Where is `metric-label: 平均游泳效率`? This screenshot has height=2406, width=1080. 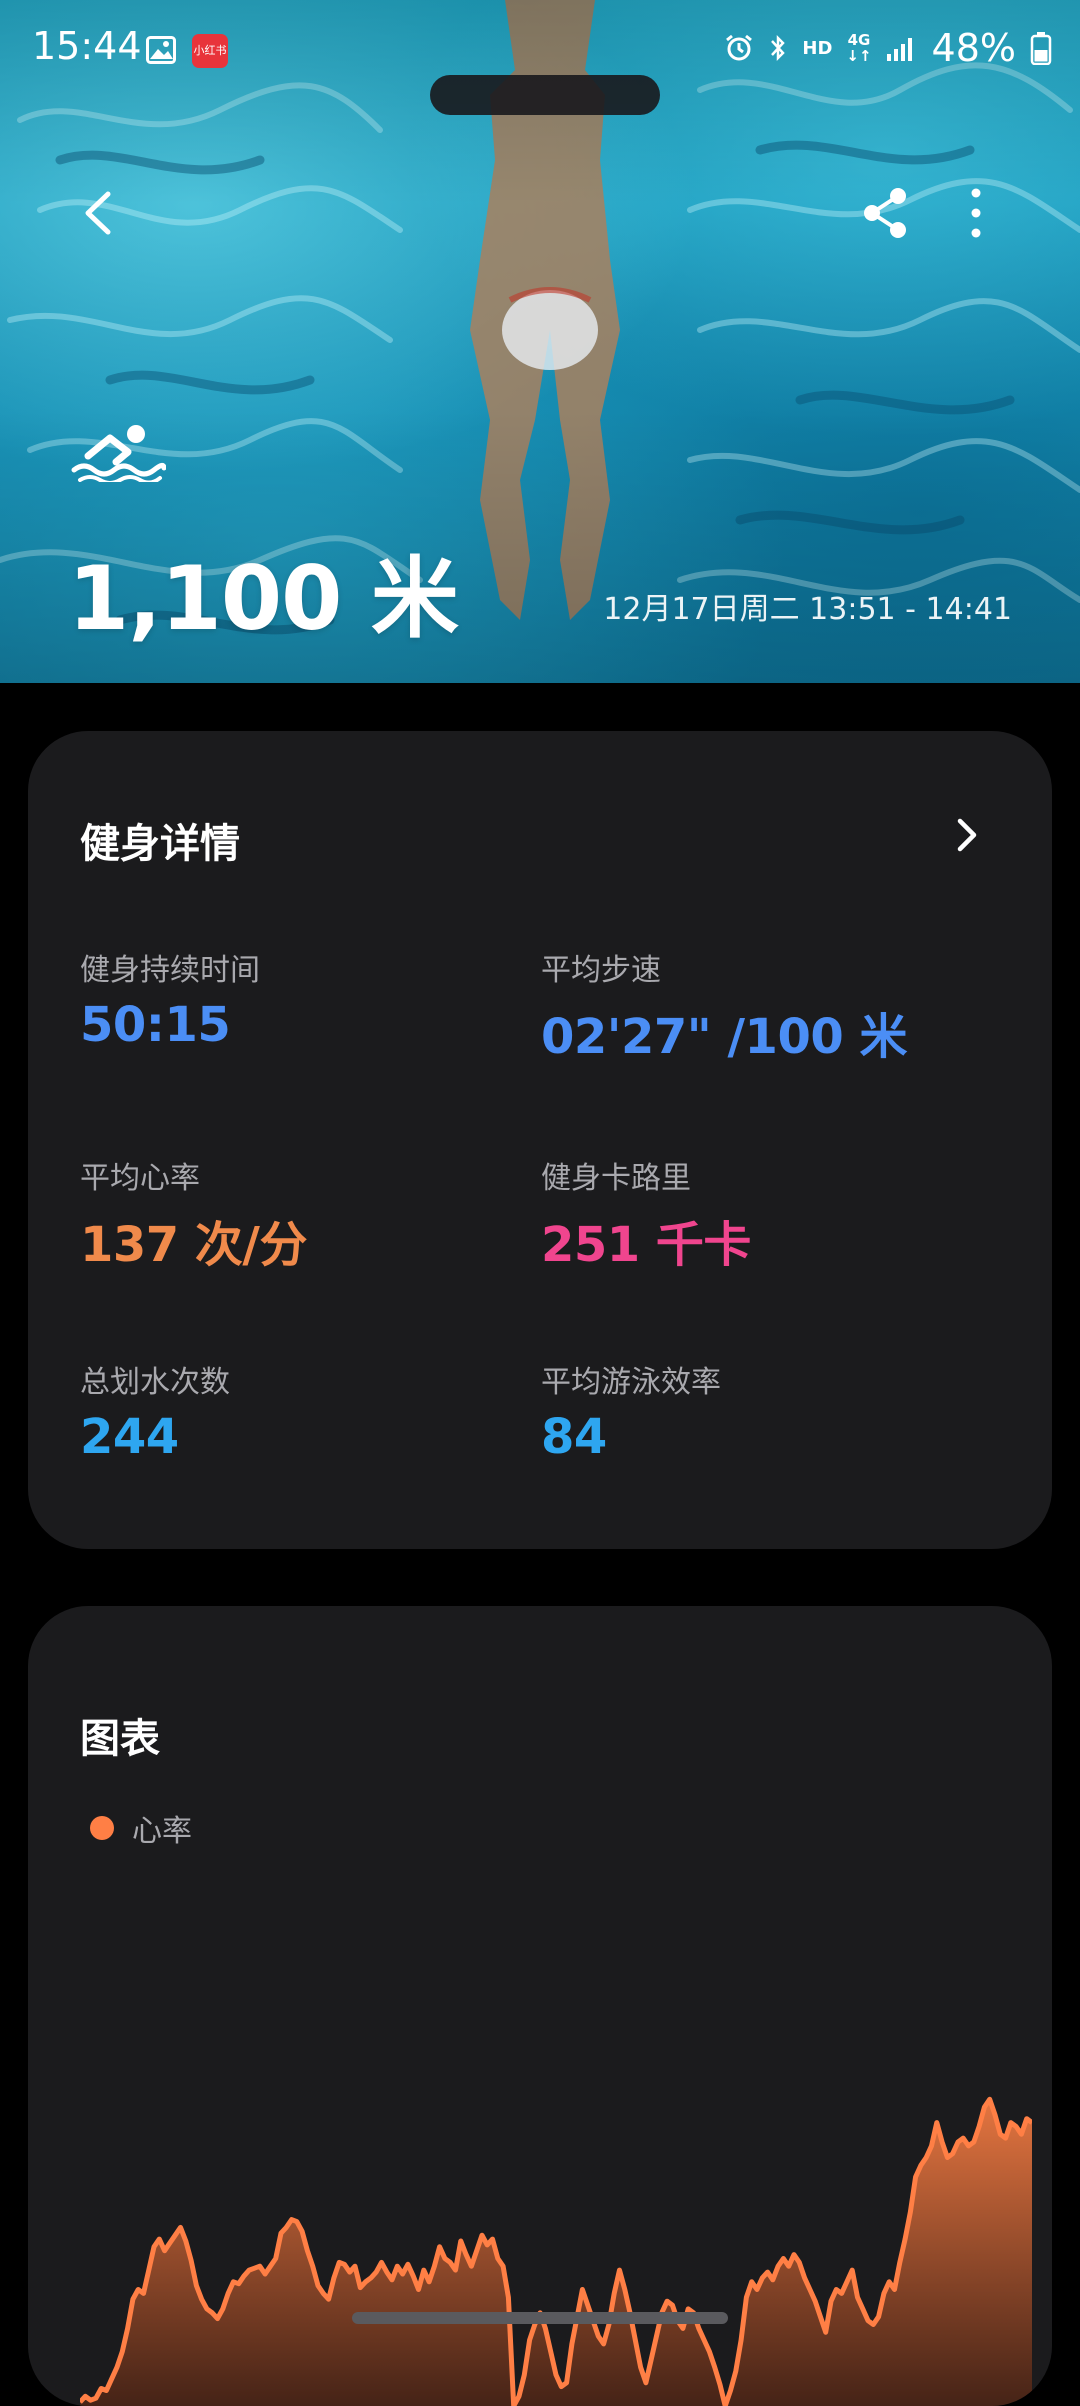 metric-label: 平均游泳效率 is located at coordinates (631, 1382).